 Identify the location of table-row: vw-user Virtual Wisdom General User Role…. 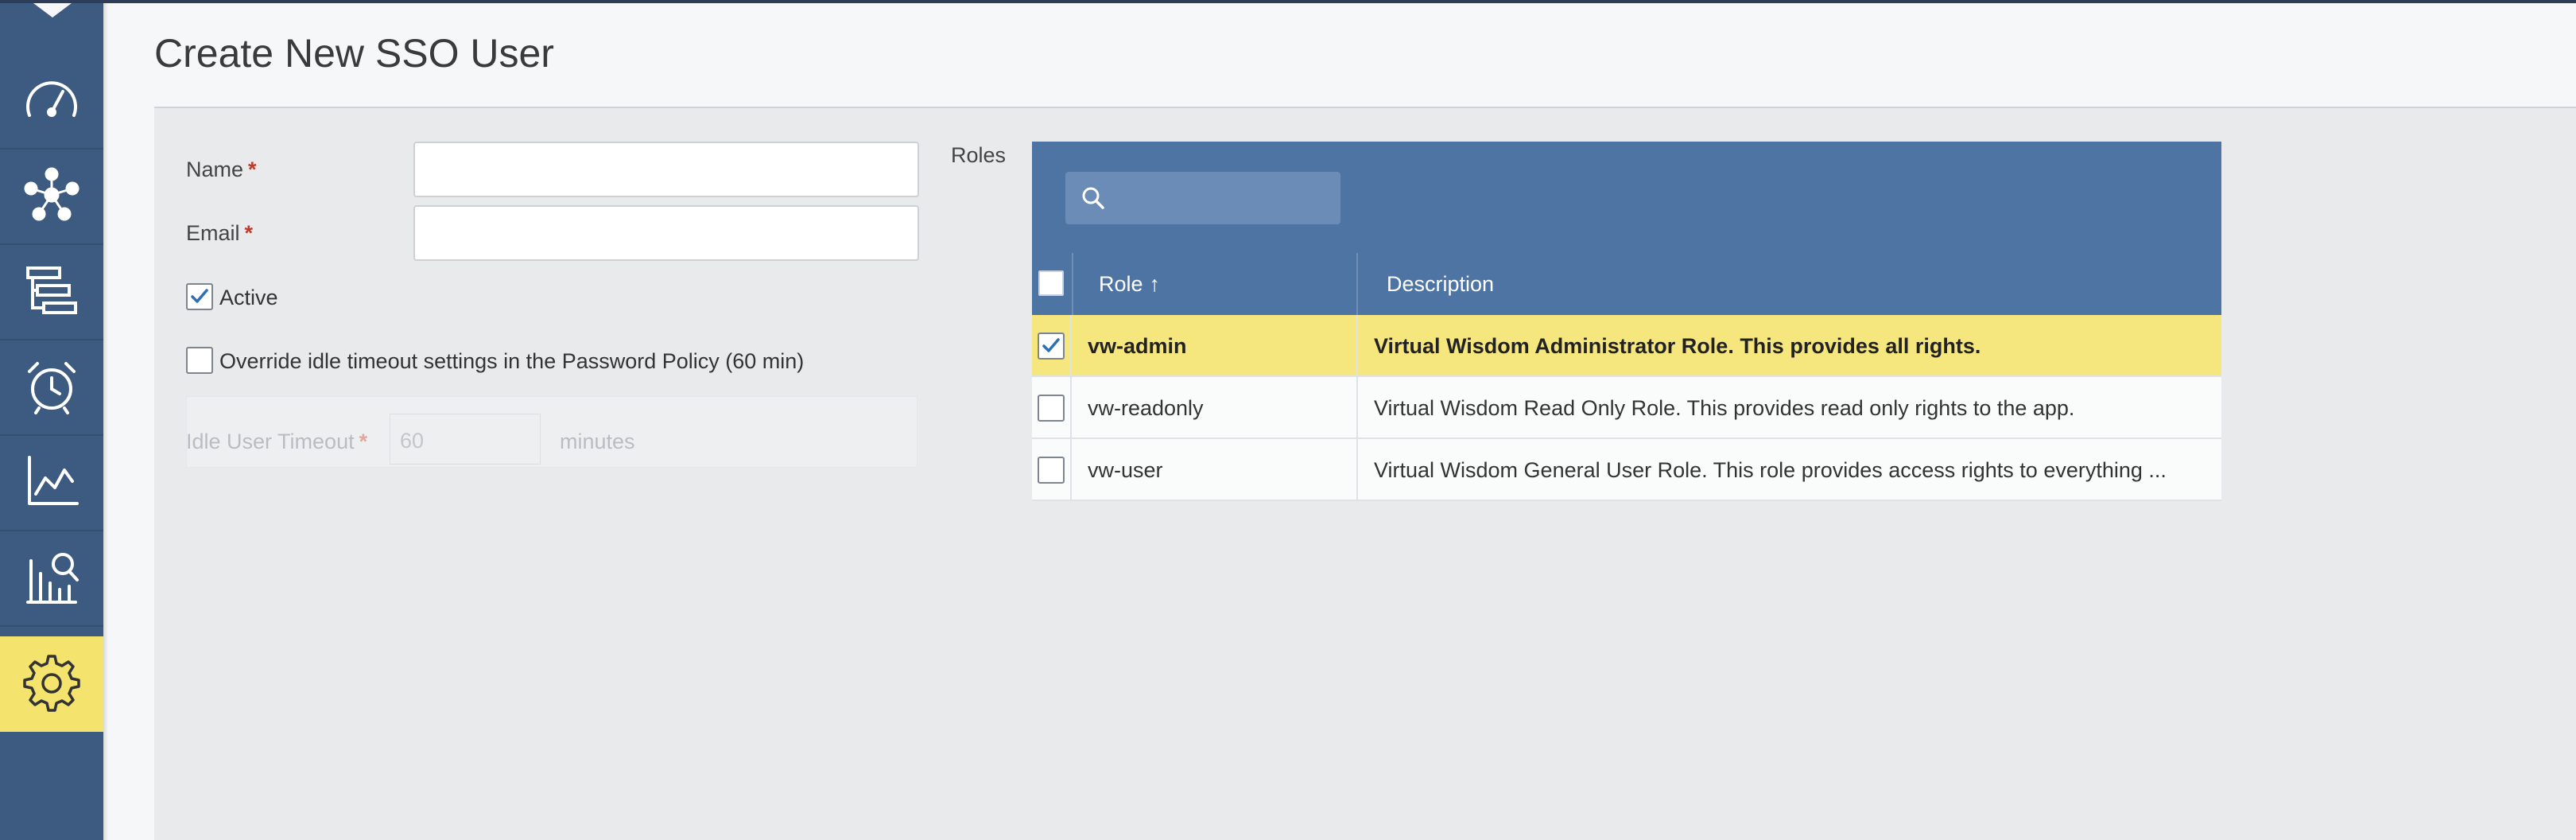
(1626, 470).